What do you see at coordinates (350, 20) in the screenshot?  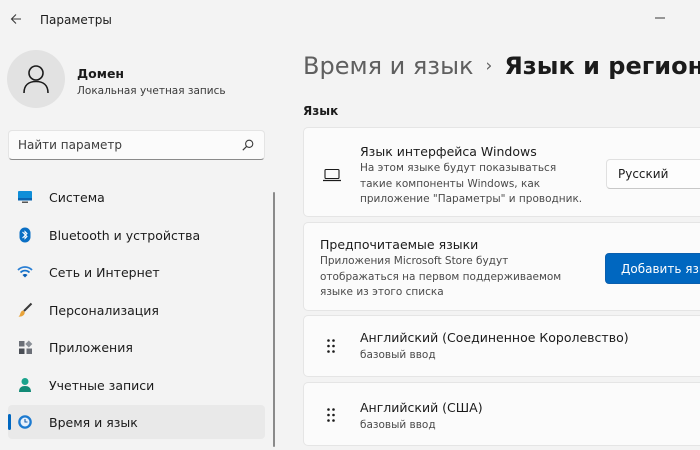 I see `title-bar: Параметры` at bounding box center [350, 20].